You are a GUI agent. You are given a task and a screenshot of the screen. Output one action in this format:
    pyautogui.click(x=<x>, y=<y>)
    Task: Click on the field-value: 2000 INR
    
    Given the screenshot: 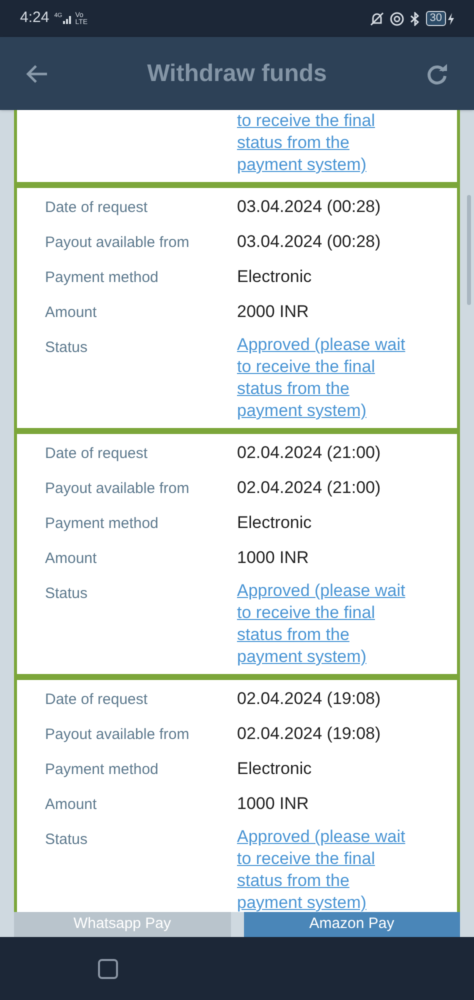 What is the action you would take?
    pyautogui.click(x=273, y=311)
    